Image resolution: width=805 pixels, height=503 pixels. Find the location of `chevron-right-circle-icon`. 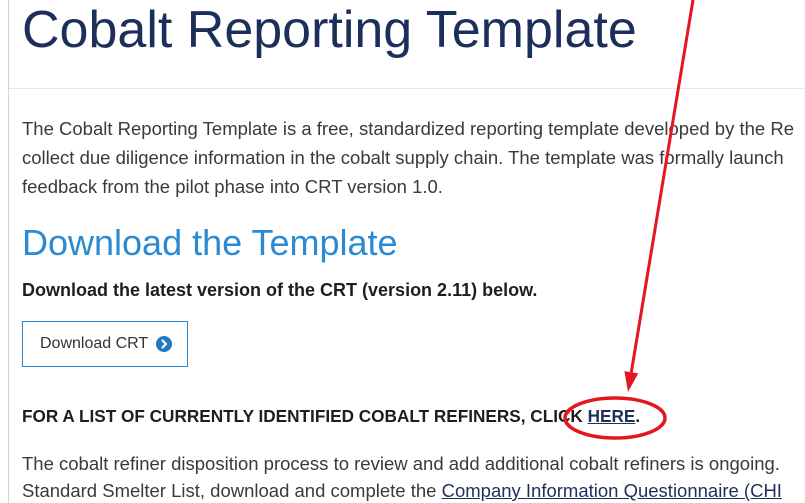

chevron-right-circle-icon is located at coordinates (164, 344).